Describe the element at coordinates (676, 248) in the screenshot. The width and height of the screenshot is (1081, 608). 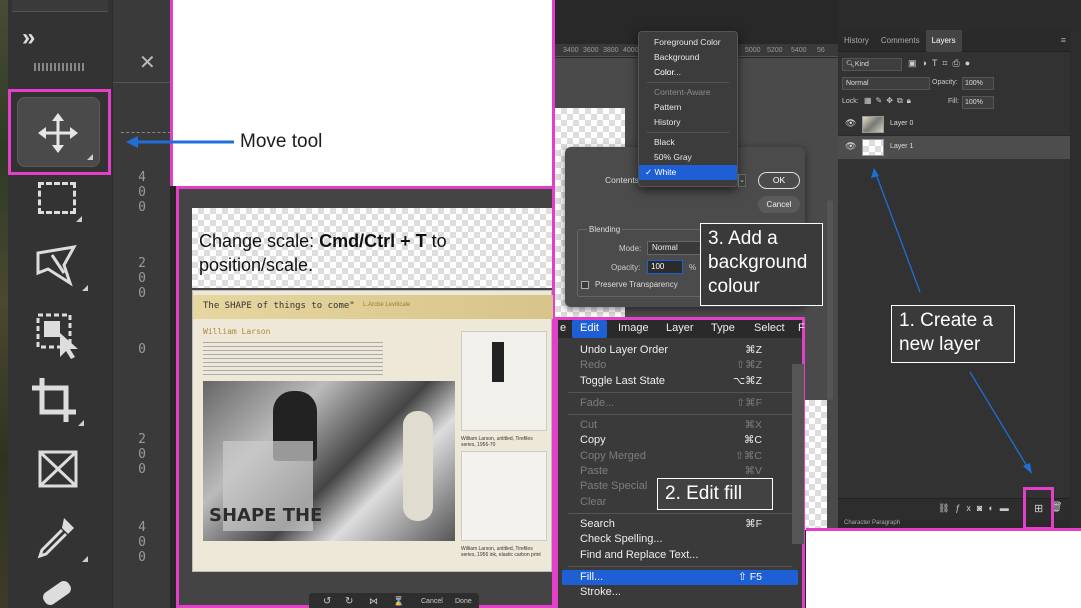
I see `mode-select: Normal` at that location.